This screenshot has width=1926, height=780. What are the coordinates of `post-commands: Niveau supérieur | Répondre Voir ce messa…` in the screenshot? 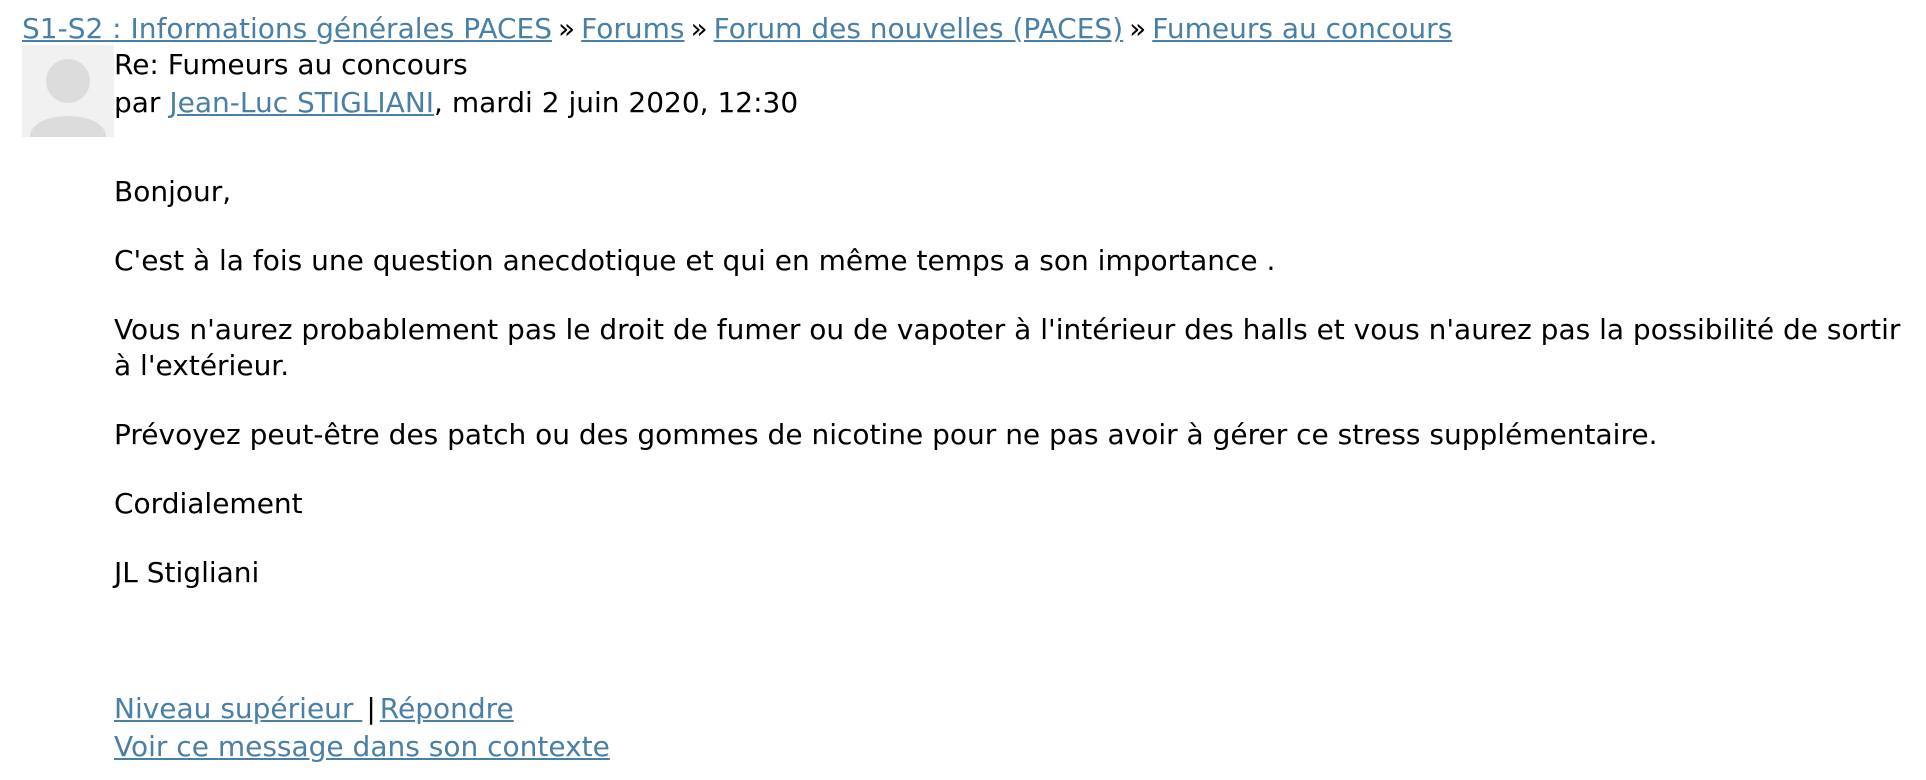 It's located at (362, 728).